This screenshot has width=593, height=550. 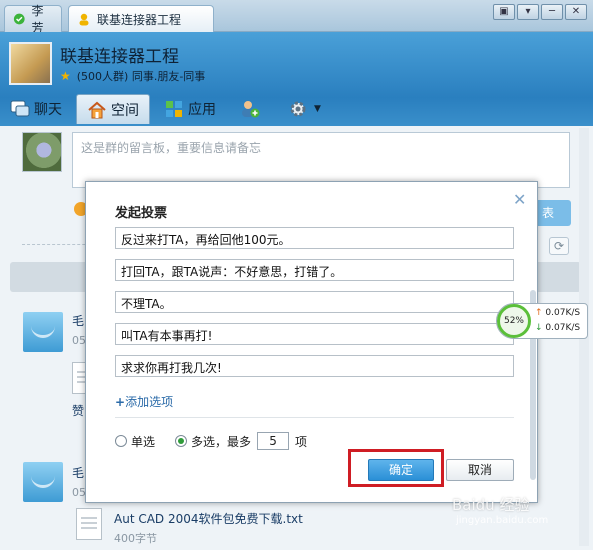 What do you see at coordinates (321, 160) in the screenshot?
I see `message-board-input: 这是群的留言板，重要信息请备忘` at bounding box center [321, 160].